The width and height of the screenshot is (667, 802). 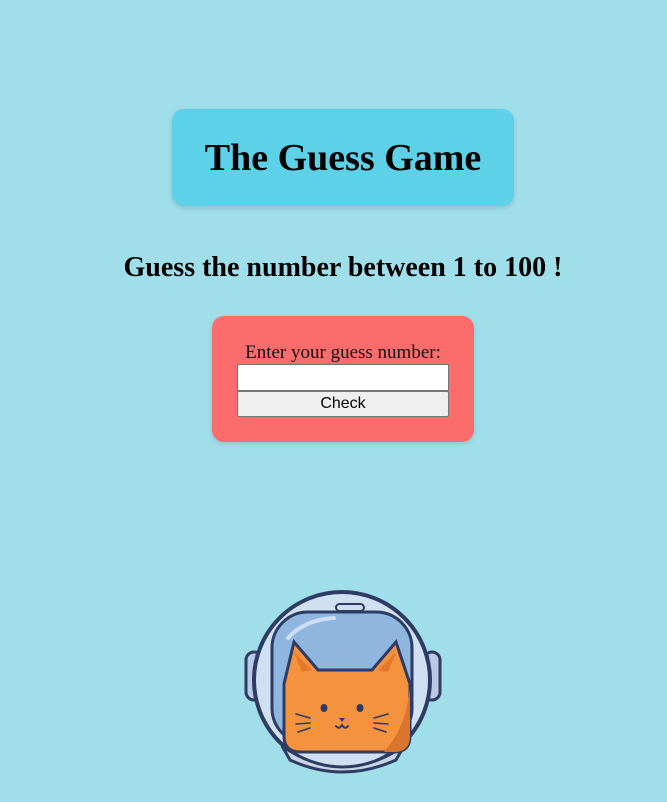 What do you see at coordinates (343, 404) in the screenshot?
I see `check-button: Check` at bounding box center [343, 404].